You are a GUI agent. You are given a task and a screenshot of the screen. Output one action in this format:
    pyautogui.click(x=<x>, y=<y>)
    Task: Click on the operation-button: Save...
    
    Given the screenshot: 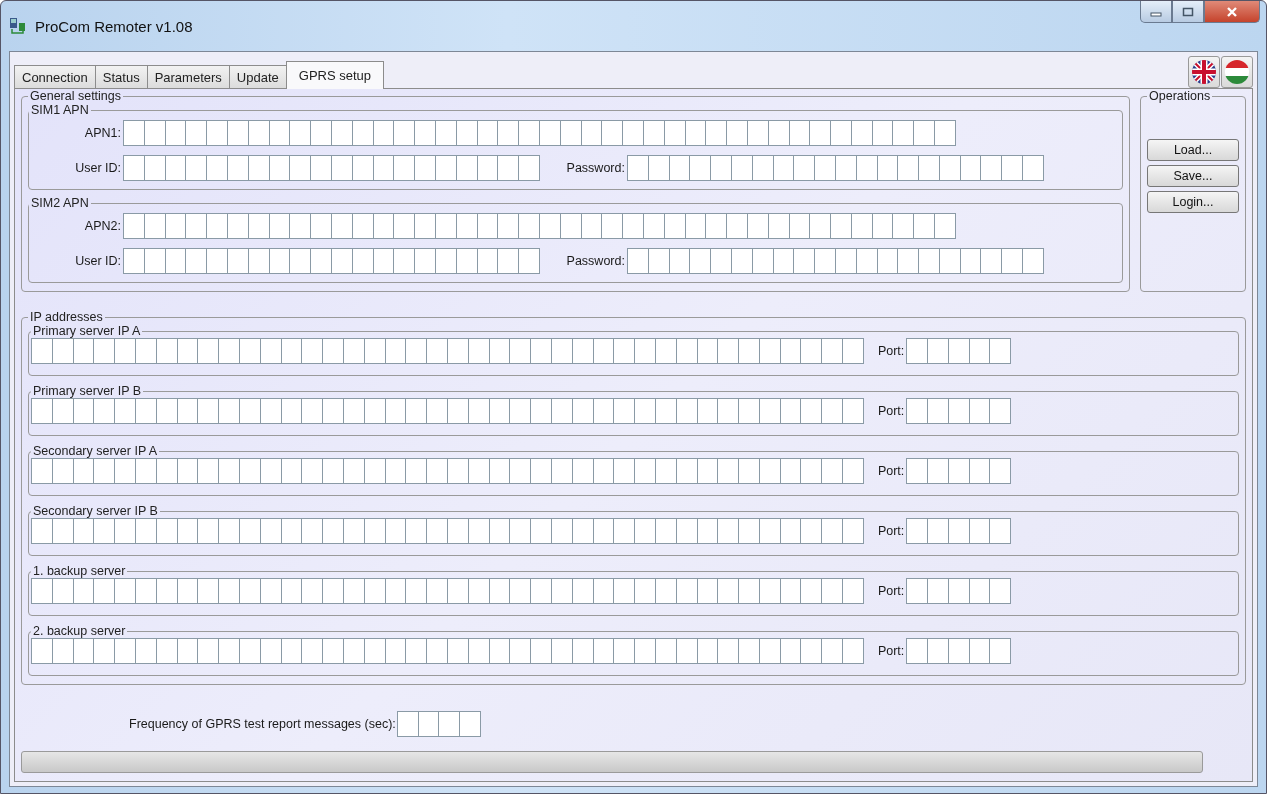 What is the action you would take?
    pyautogui.click(x=1193, y=176)
    